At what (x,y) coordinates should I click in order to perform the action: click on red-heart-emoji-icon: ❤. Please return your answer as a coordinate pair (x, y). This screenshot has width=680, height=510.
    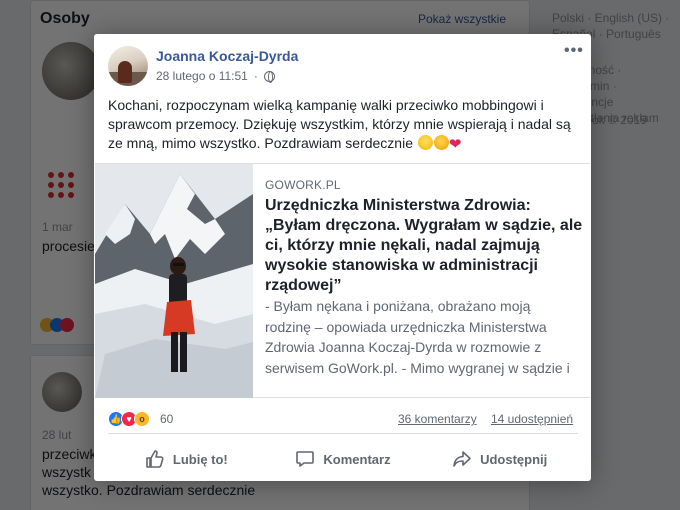
    Looking at the image, I should click on (455, 144).